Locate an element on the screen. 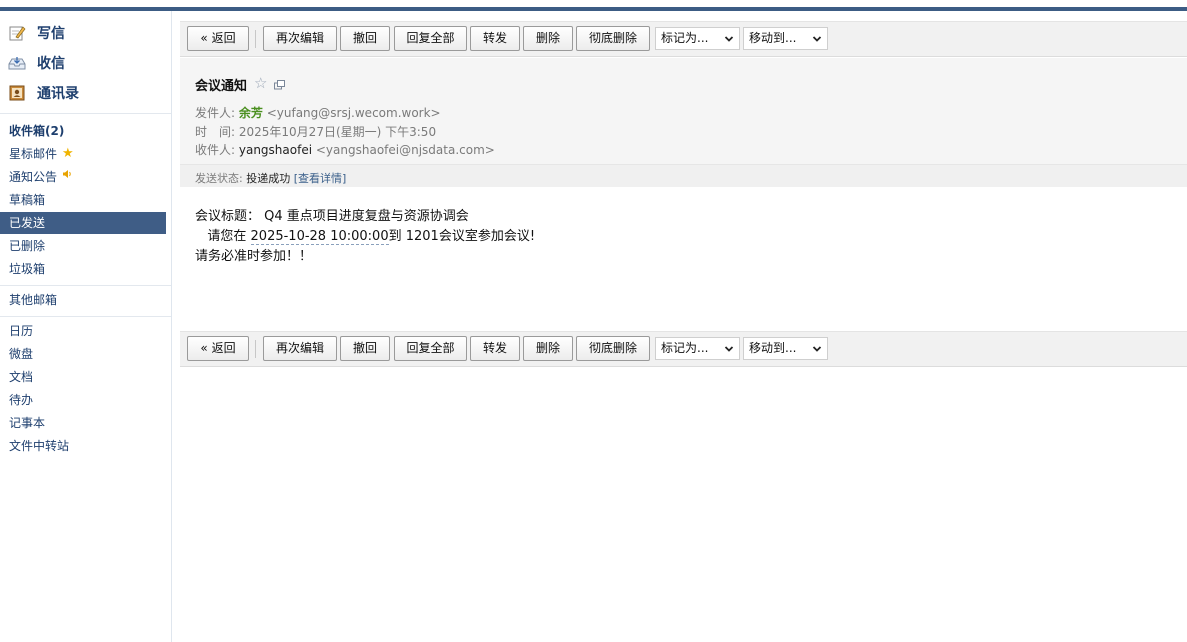 The height and width of the screenshot is (642, 1187). contacts-button: 通讯录 is located at coordinates (43, 93).